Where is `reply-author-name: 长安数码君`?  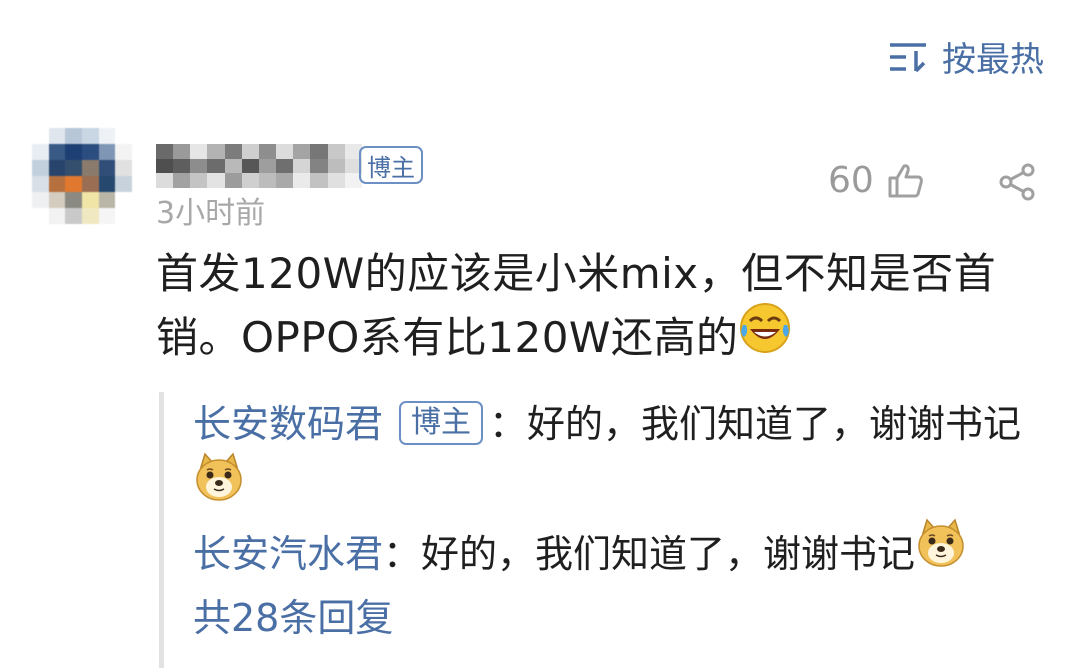 reply-author-name: 长安数码君 is located at coordinates (288, 424).